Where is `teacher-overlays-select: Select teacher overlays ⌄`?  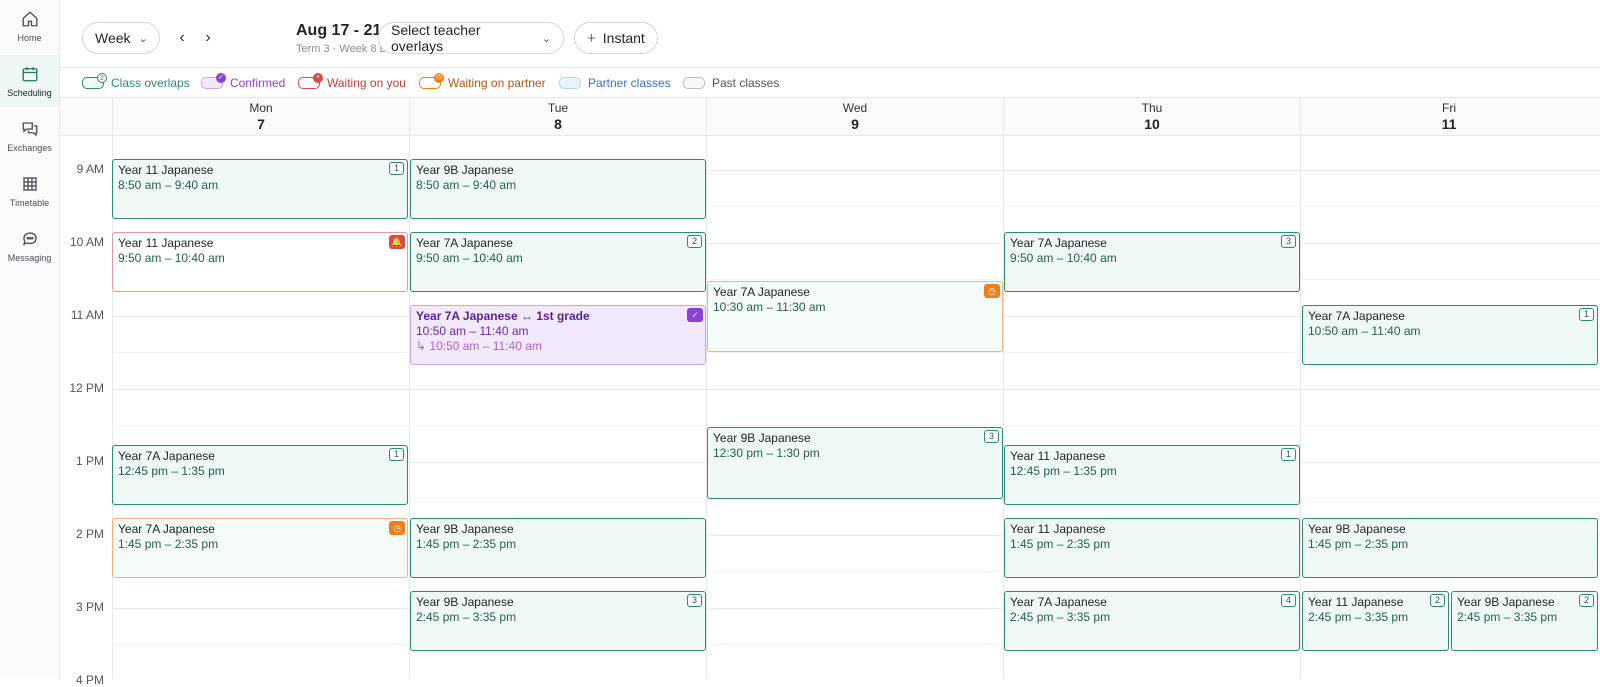 teacher-overlays-select: Select teacher overlays ⌄ is located at coordinates (471, 38).